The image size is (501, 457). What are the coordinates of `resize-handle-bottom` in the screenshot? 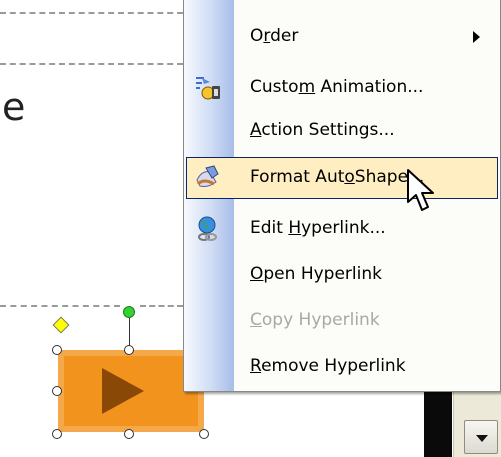 It's located at (129, 434).